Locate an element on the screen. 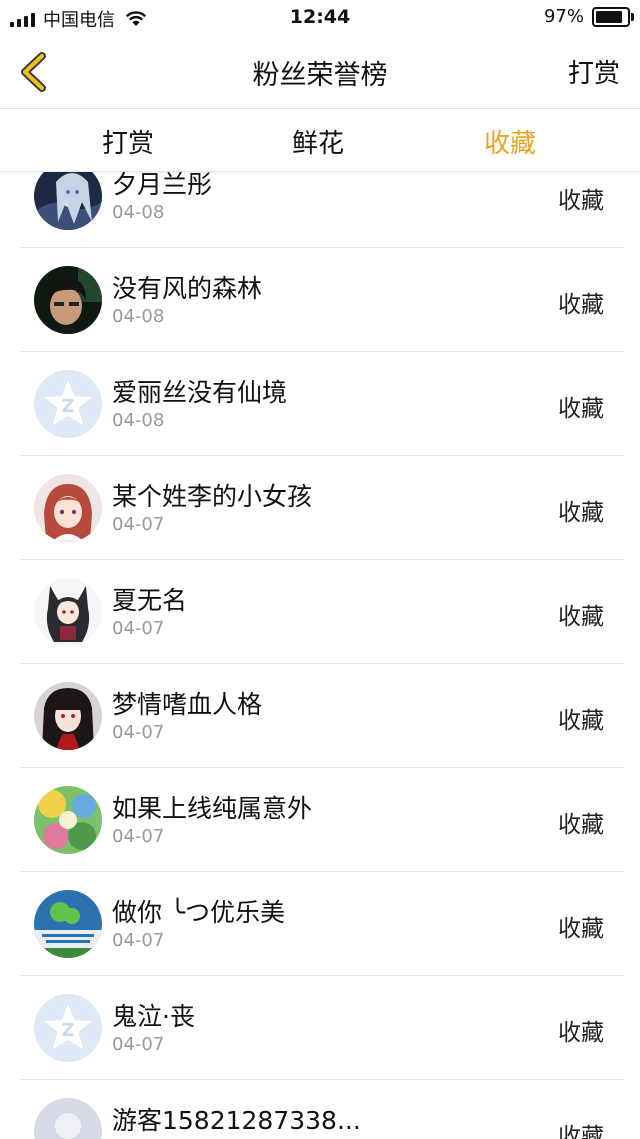 The height and width of the screenshot is (1139, 640). list-item: 梦情嗜血人格 04-07 收藏 is located at coordinates (320, 716).